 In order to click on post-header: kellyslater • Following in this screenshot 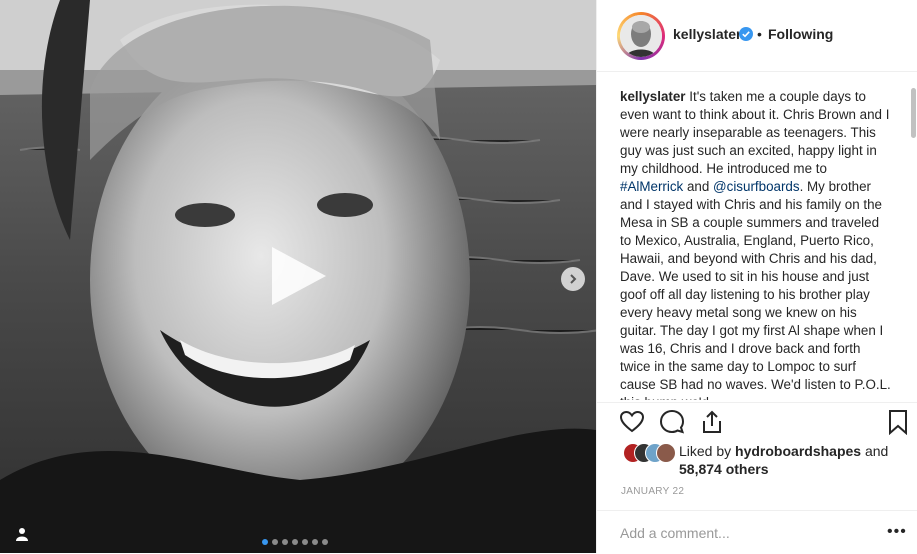, I will do `click(757, 36)`.